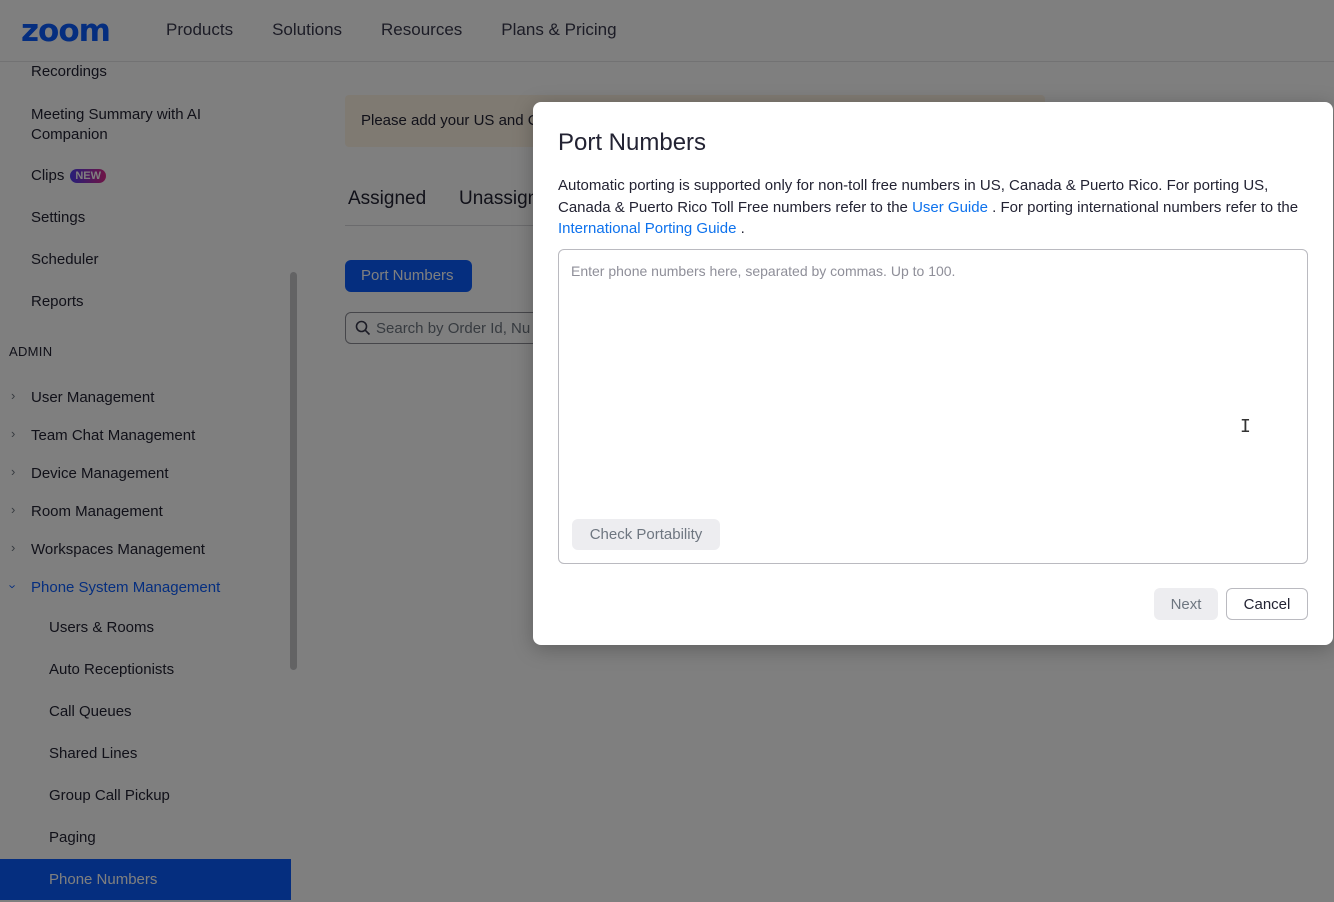 This screenshot has height=902, width=1334. What do you see at coordinates (632, 142) in the screenshot?
I see `dialog-title: Port Numbers` at bounding box center [632, 142].